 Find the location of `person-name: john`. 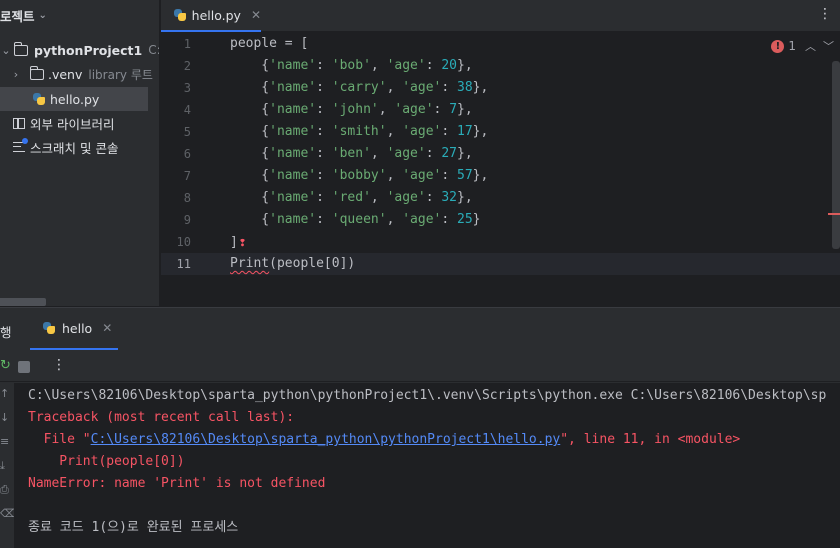

person-name: john is located at coordinates (355, 109).